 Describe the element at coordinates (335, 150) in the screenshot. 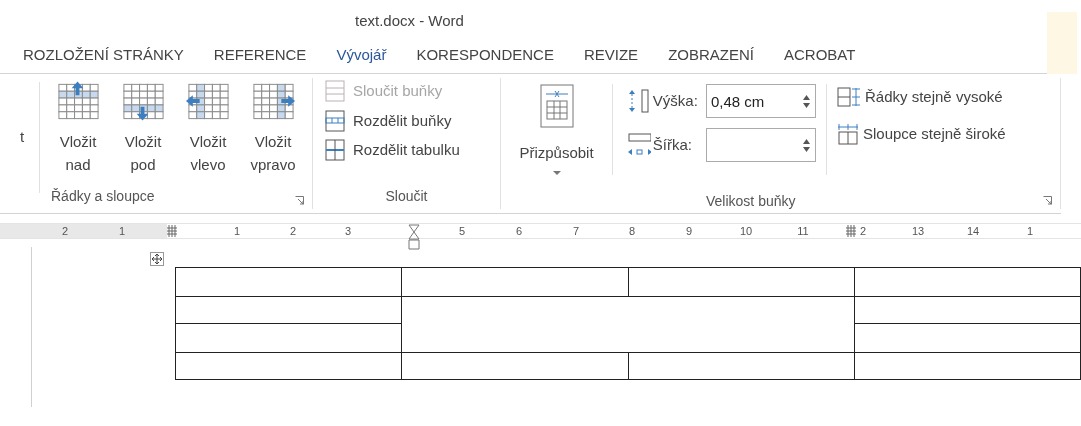

I see `split-table-icon` at that location.